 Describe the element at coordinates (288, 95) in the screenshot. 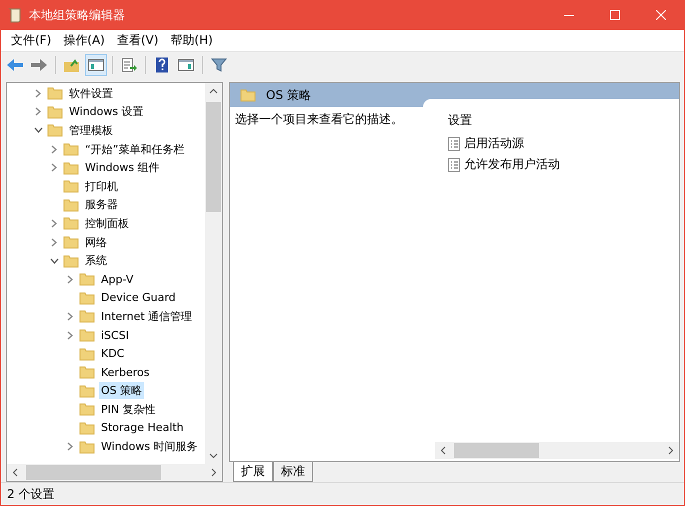

I see `panel-heading: OS 策略` at that location.